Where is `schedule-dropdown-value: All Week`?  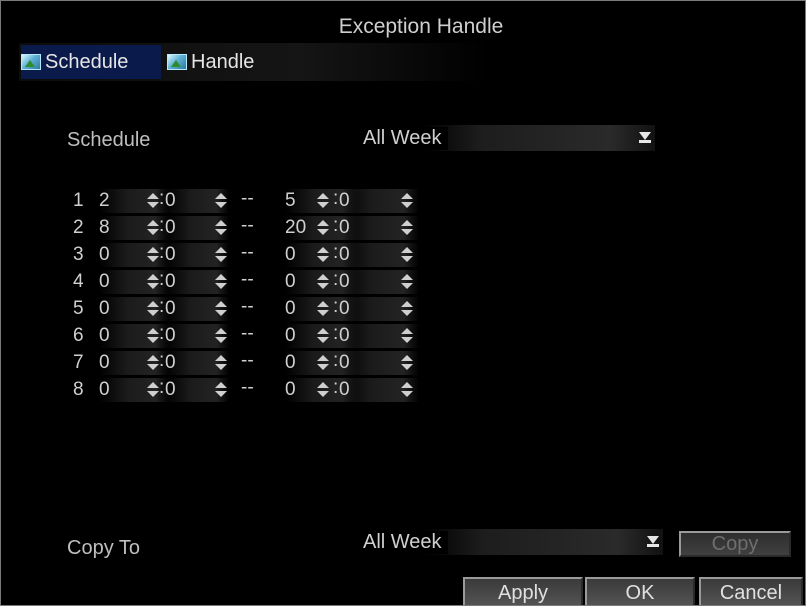 schedule-dropdown-value: All Week is located at coordinates (405, 138).